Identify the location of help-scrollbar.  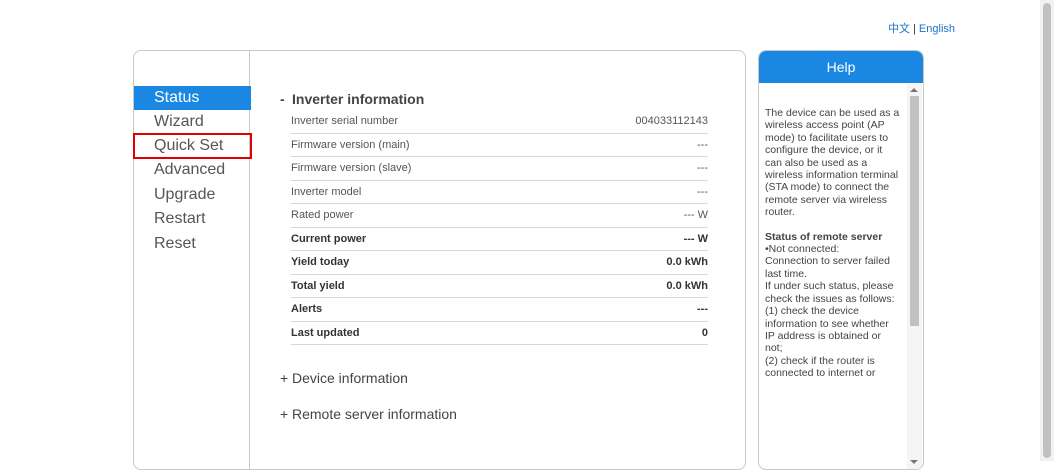
(914, 276).